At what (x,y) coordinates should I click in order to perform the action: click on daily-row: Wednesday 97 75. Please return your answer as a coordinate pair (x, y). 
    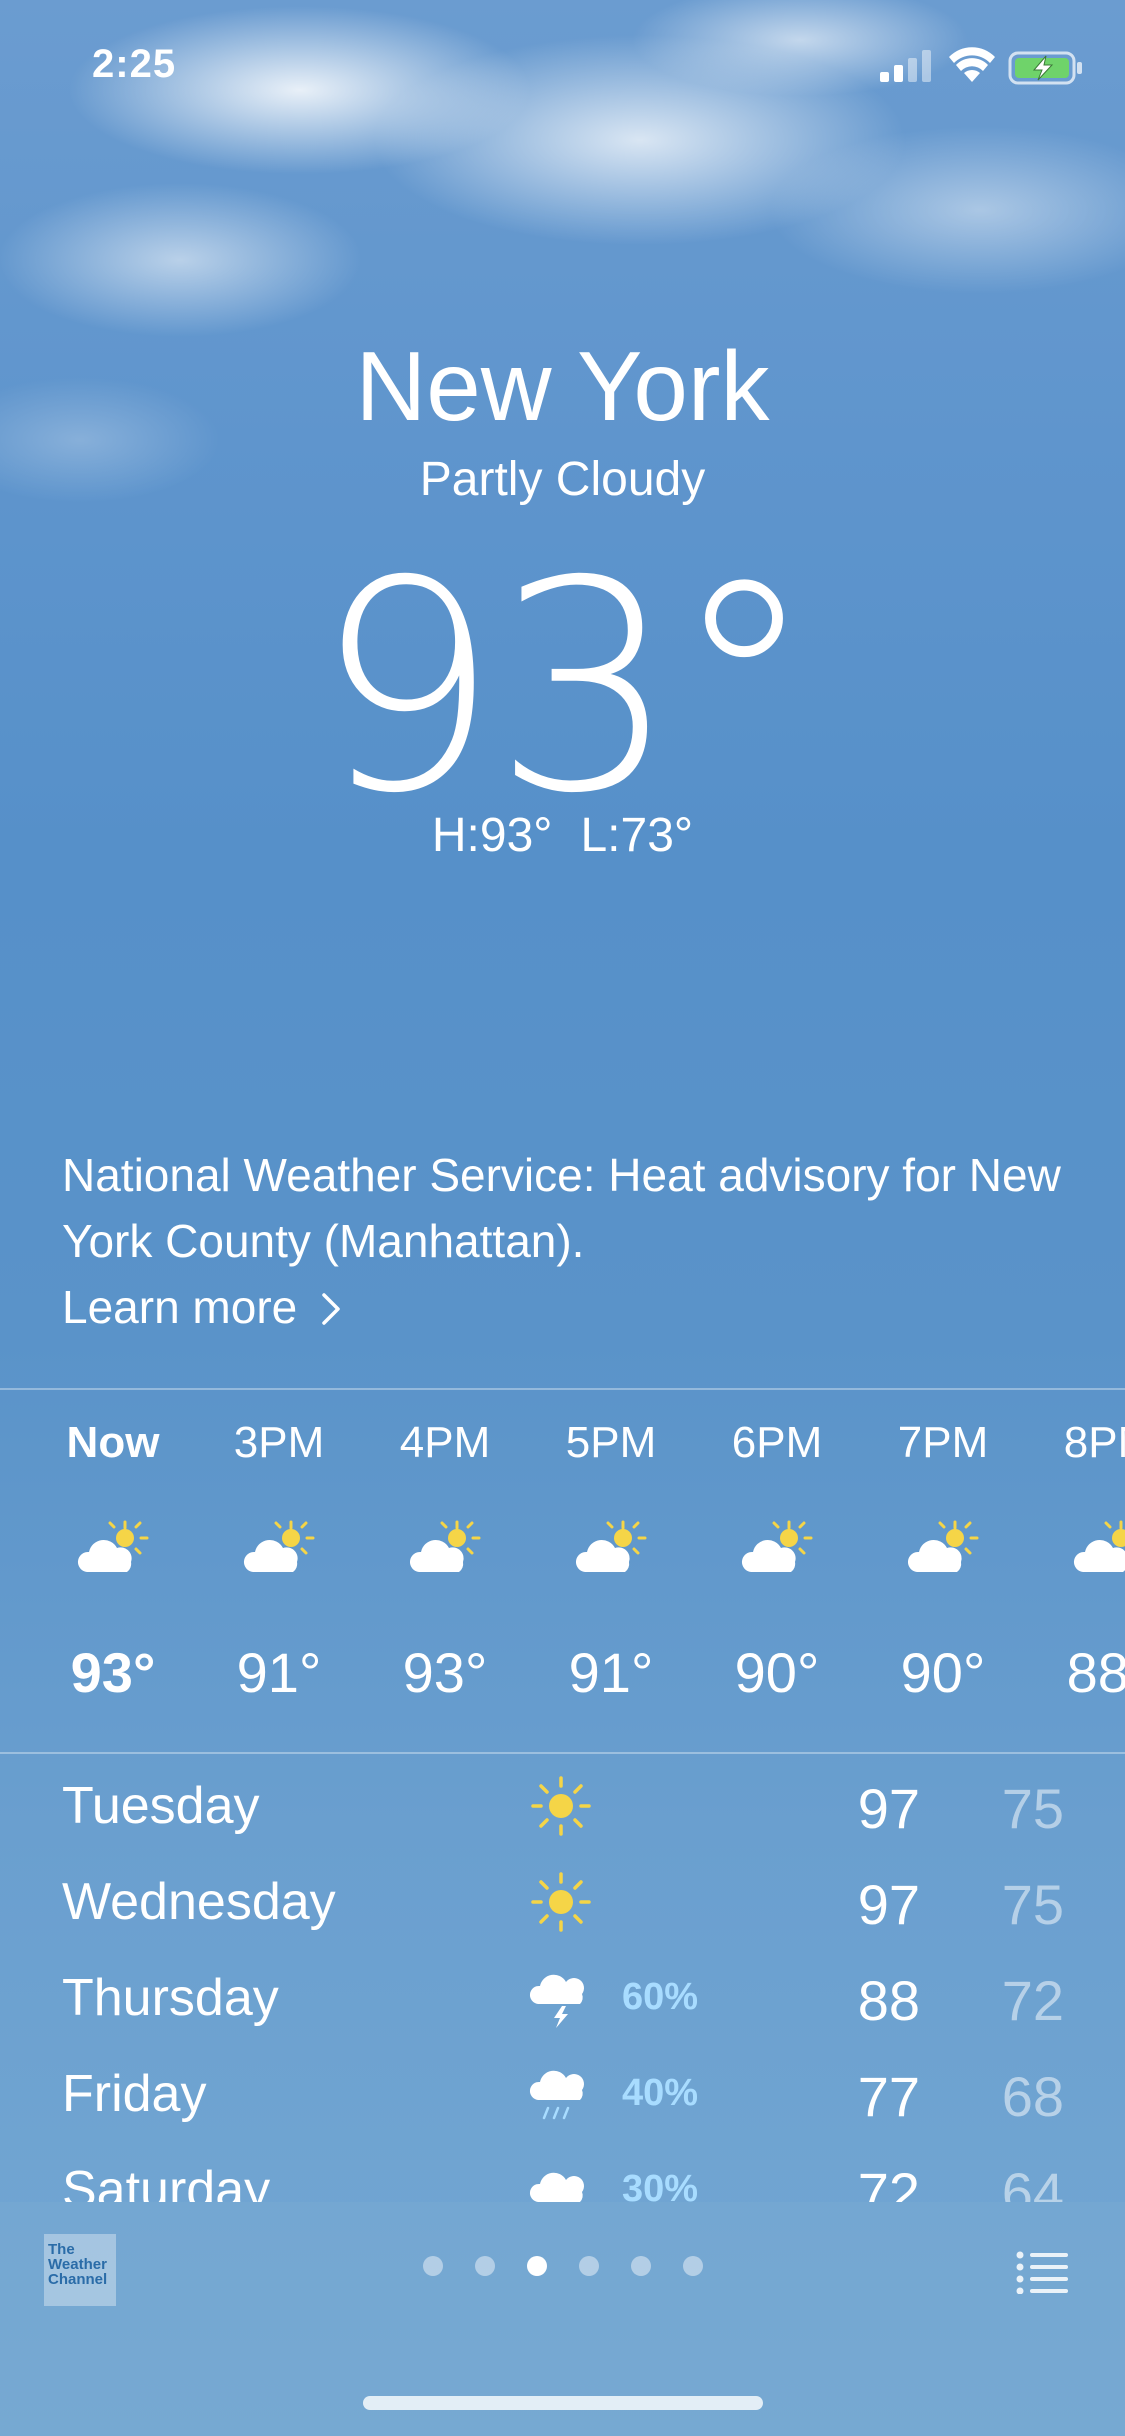
    Looking at the image, I should click on (562, 1900).